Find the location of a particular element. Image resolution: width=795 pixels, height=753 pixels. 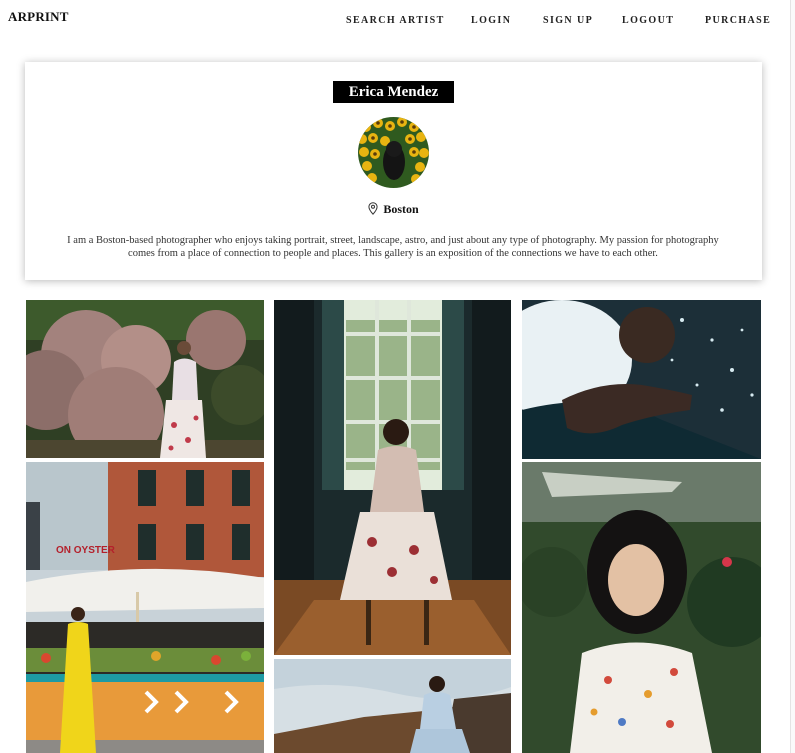

photo-woman-floral-portrait is located at coordinates (641, 607).